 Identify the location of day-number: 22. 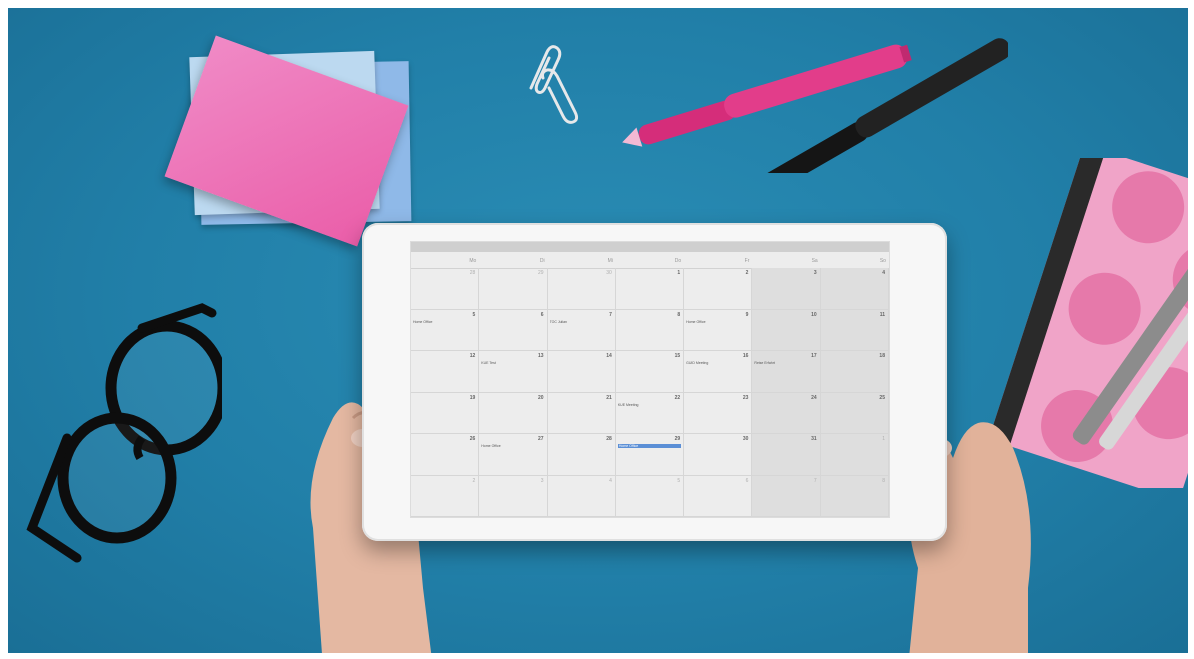
(677, 397).